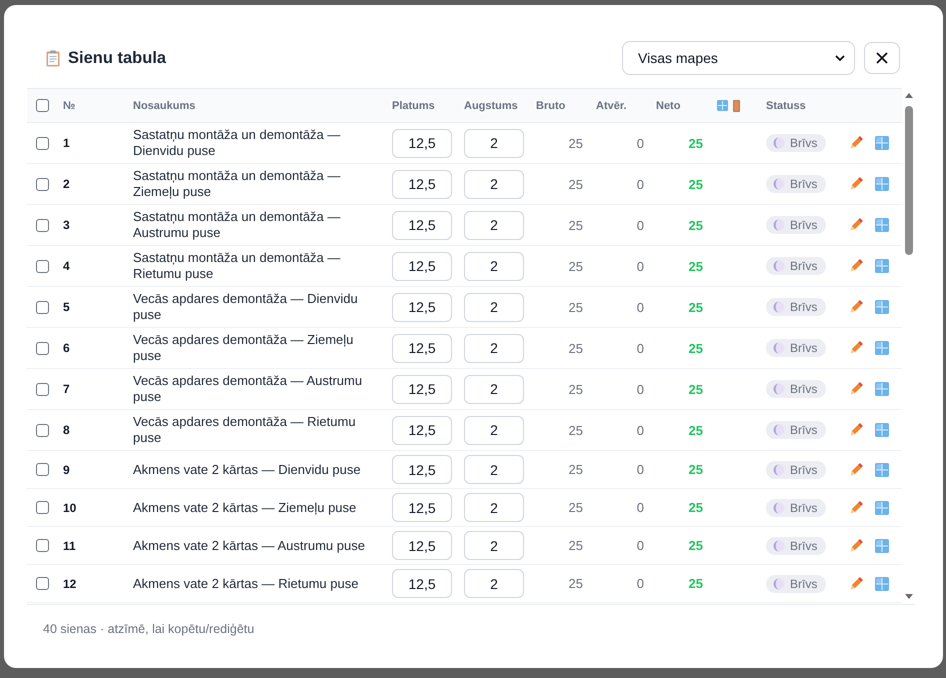 The height and width of the screenshot is (678, 946). Describe the element at coordinates (237, 225) in the screenshot. I see `wall-name: Sastatņu montāža un demontāža — Austrumu puse` at that location.